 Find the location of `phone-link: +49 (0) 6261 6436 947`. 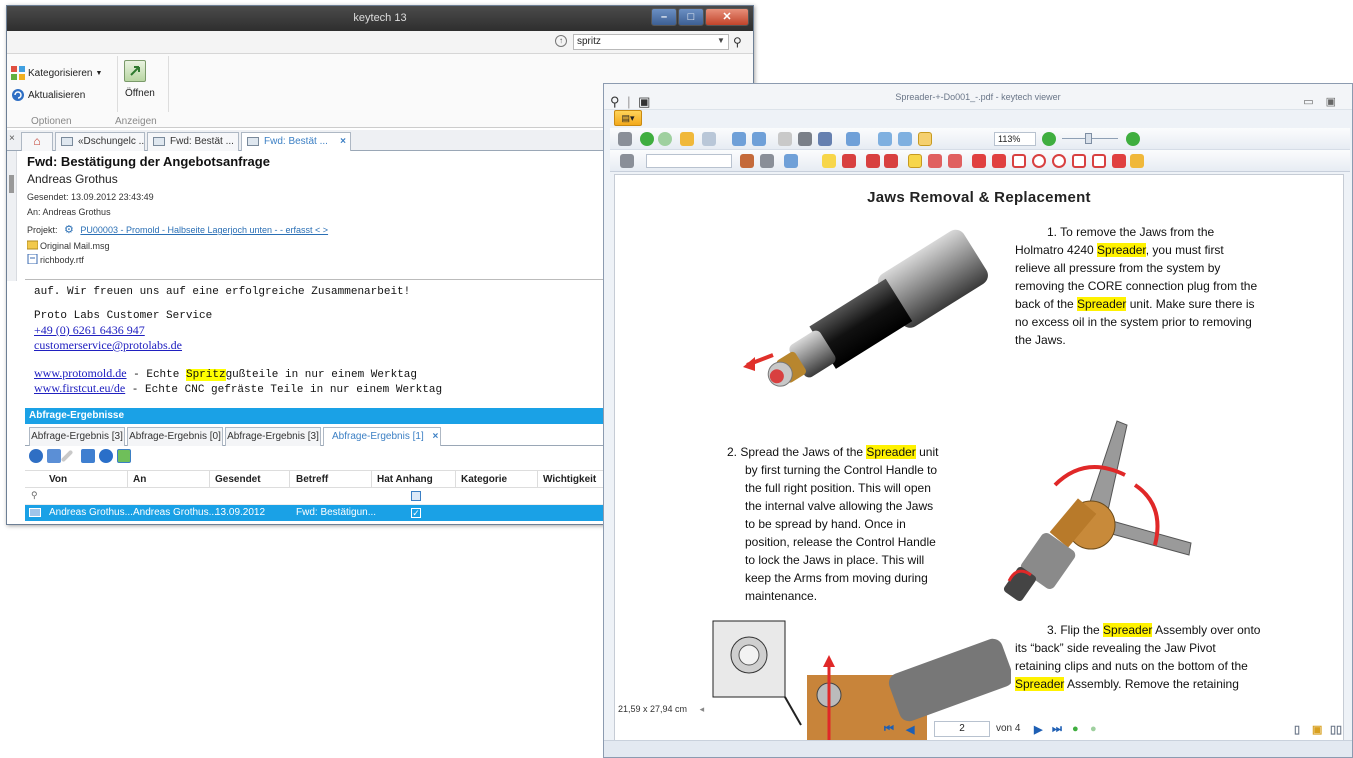

phone-link: +49 (0) 6261 6436 947 is located at coordinates (89, 330).